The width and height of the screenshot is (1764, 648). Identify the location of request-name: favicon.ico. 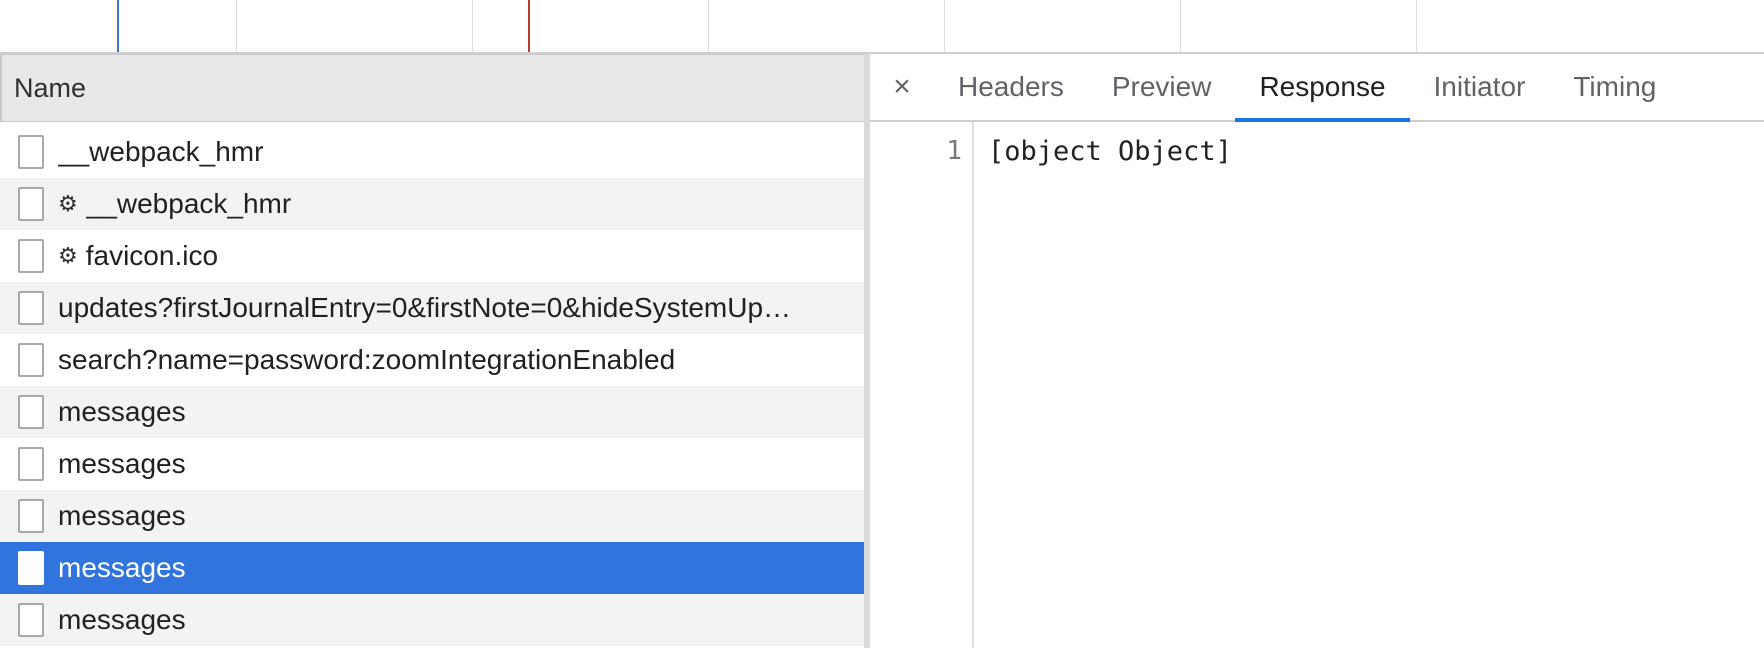
(152, 255).